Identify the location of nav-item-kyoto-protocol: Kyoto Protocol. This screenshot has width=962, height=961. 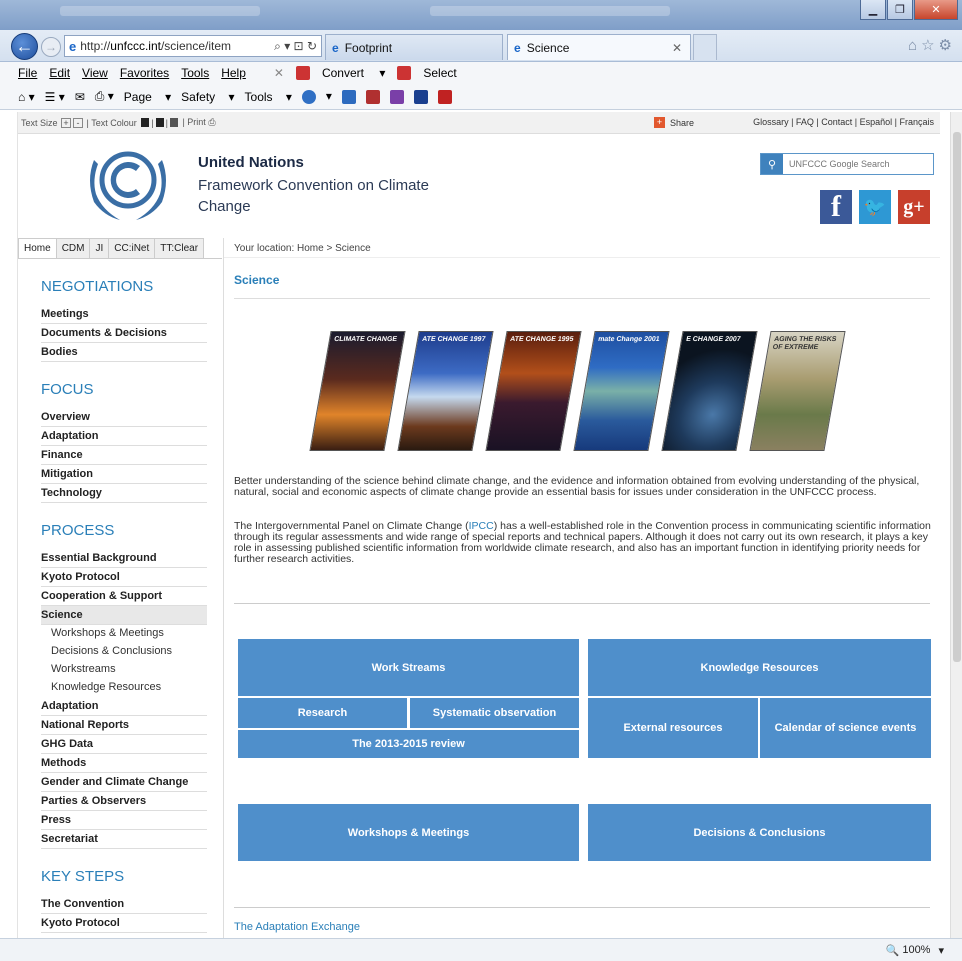
(124, 577).